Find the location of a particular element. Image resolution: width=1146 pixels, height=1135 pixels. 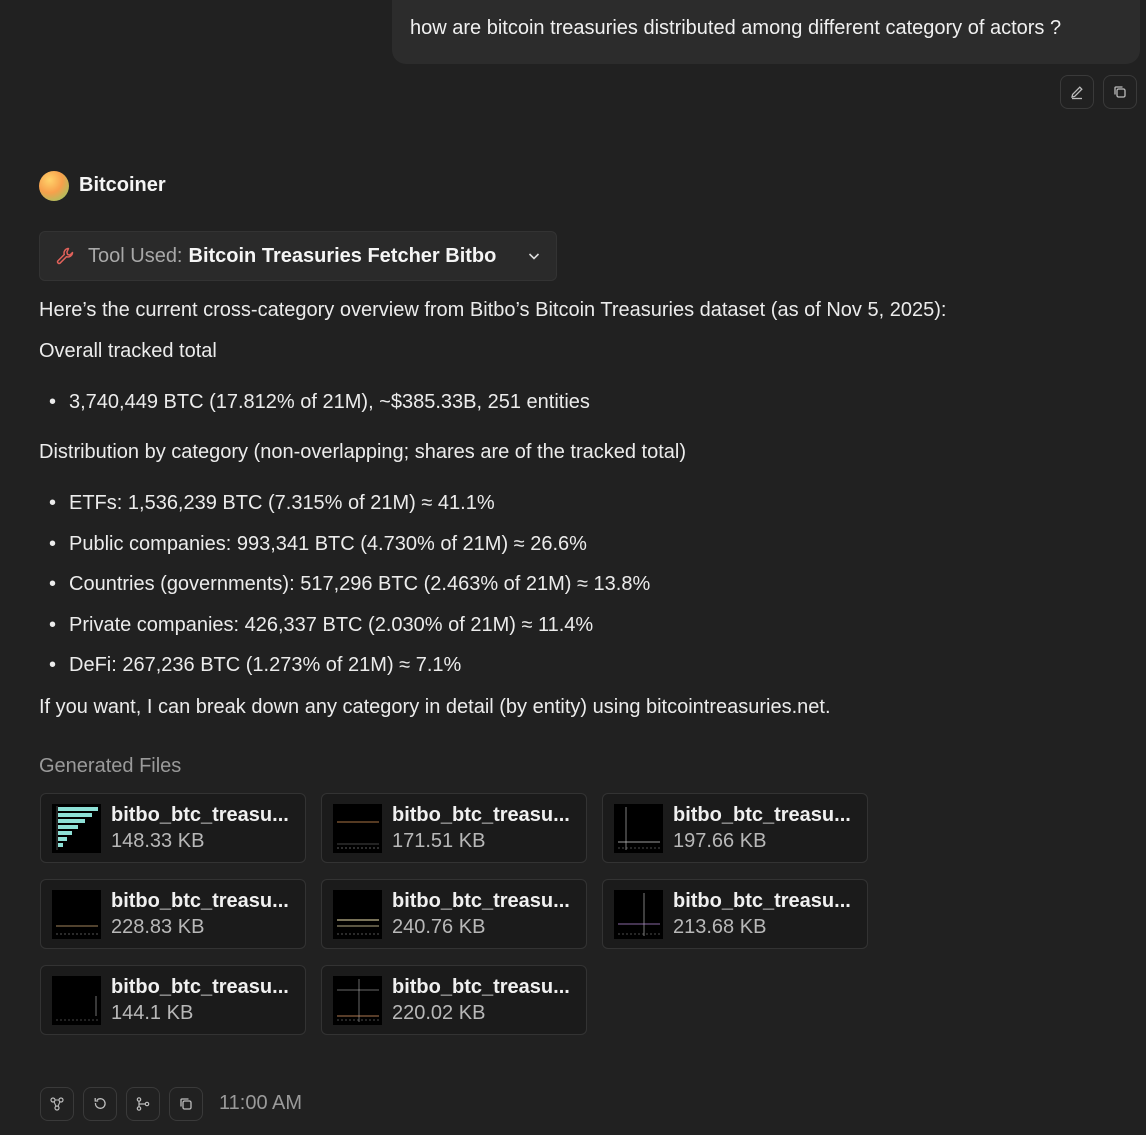

file-card: bitbo_btc_treasu... 228.83 KB is located at coordinates (173, 914).